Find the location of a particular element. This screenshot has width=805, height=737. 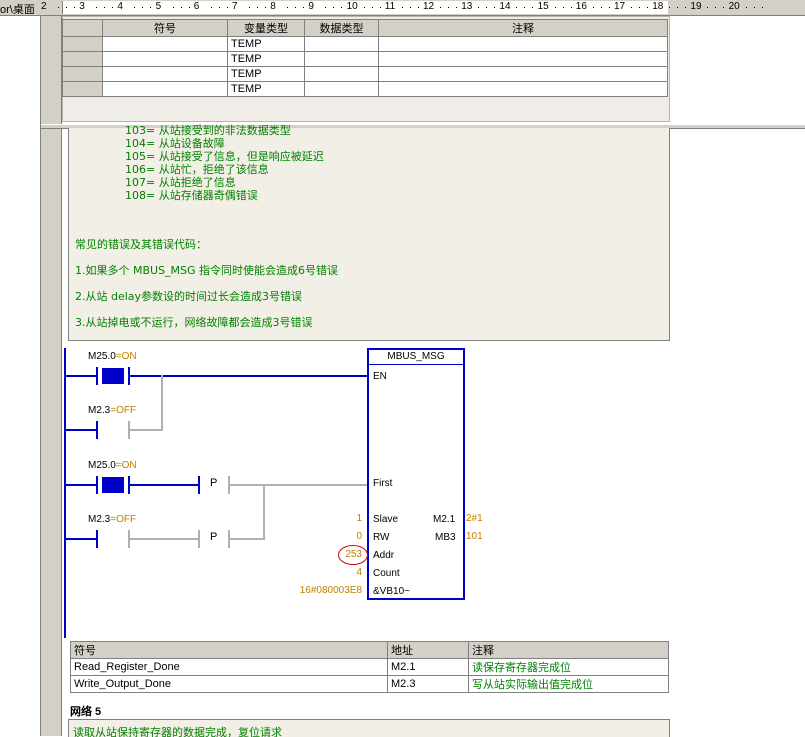

network-title: 网络 5 is located at coordinates (85, 711).